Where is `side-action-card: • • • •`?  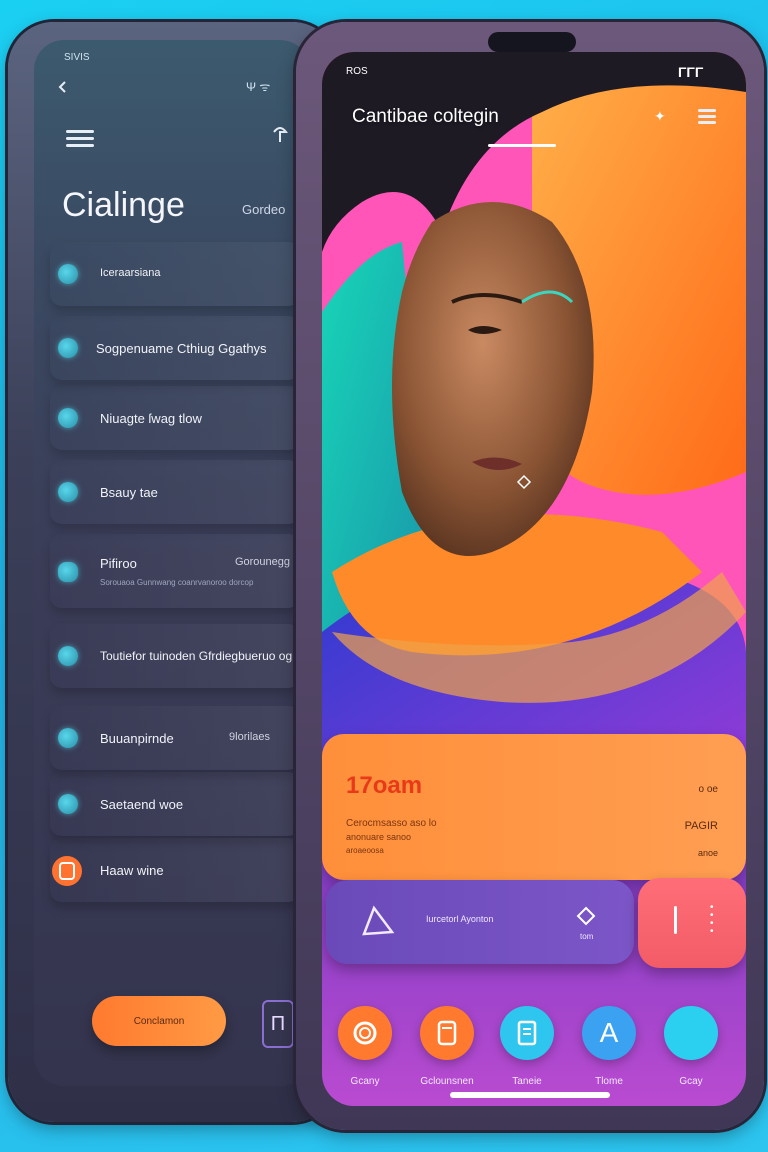
side-action-card: • • • • is located at coordinates (692, 923).